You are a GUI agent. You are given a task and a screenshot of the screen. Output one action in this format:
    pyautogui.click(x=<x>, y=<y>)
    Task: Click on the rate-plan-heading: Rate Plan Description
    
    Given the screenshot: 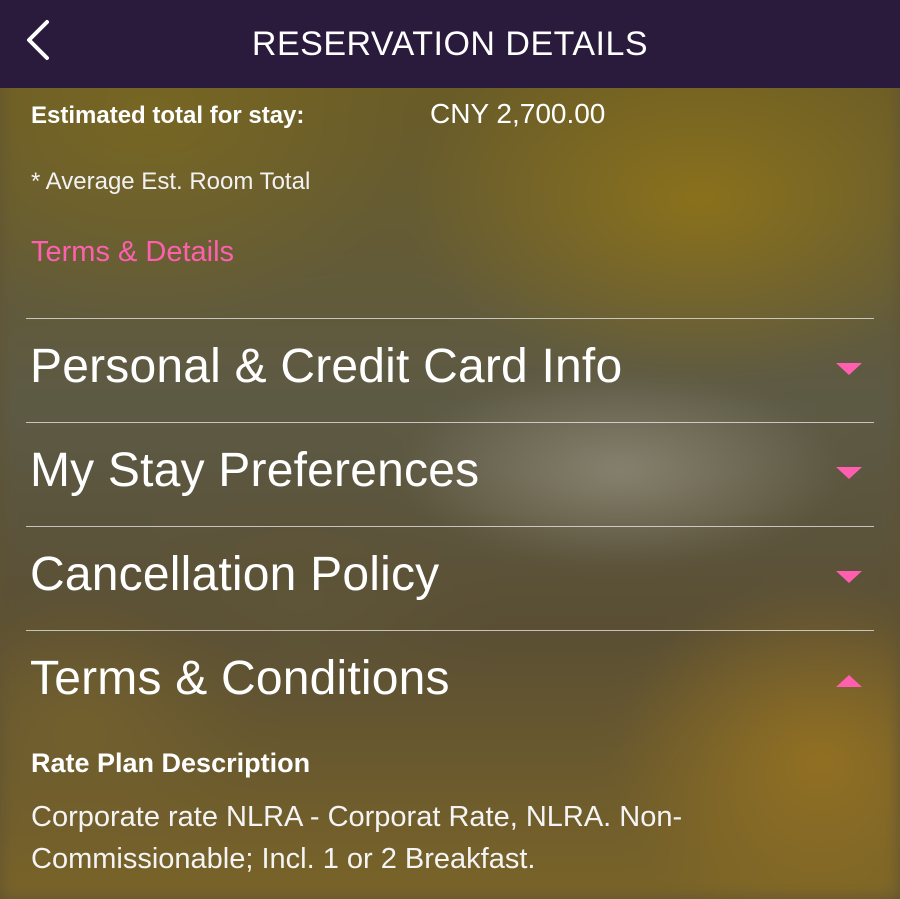 What is the action you would take?
    pyautogui.click(x=171, y=763)
    